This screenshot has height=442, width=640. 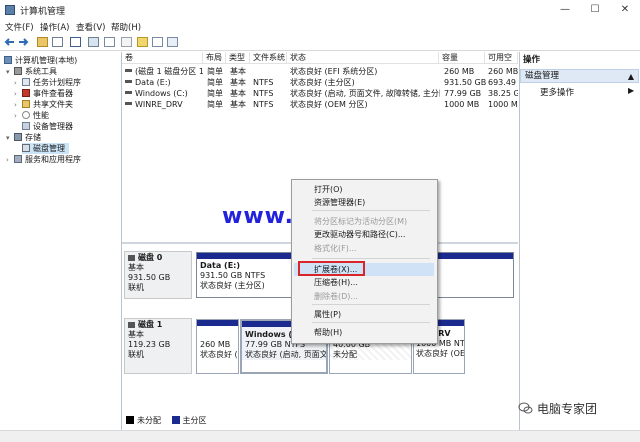 What do you see at coordinates (126, 42) in the screenshot?
I see `checklist-icon` at bounding box center [126, 42].